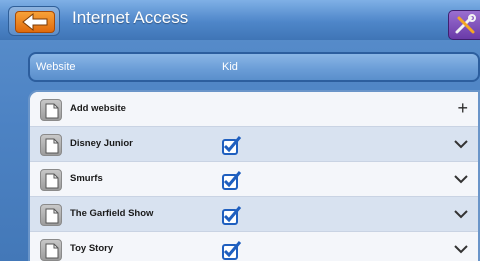 Image resolution: width=480 pixels, height=261 pixels. I want to click on website-name: Disney Junior, so click(101, 143).